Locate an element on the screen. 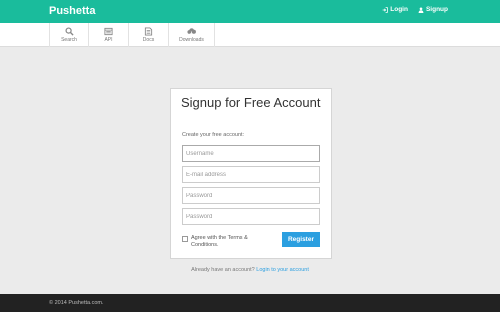 Image resolution: width=500 pixels, height=312 pixels. nav-item-search: Search is located at coordinates (69, 35).